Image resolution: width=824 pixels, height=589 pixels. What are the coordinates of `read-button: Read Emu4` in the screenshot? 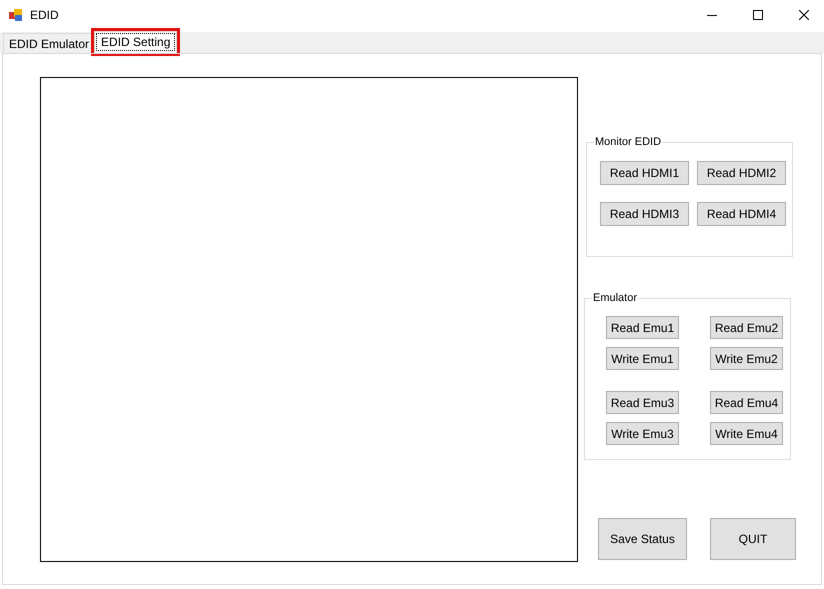 It's located at (746, 402).